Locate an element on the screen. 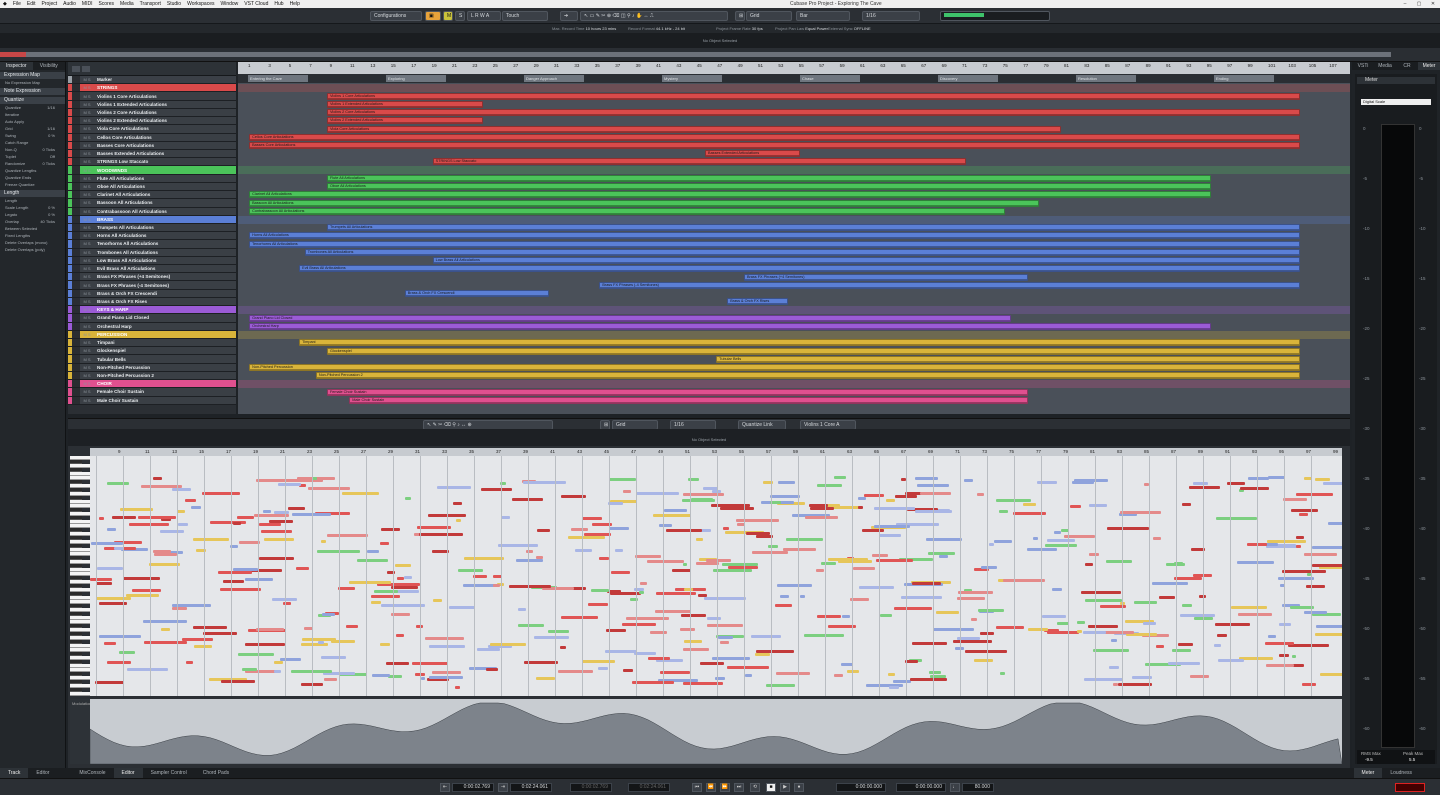  inspector-row: Randomize 0 Ticks is located at coordinates (32, 163).